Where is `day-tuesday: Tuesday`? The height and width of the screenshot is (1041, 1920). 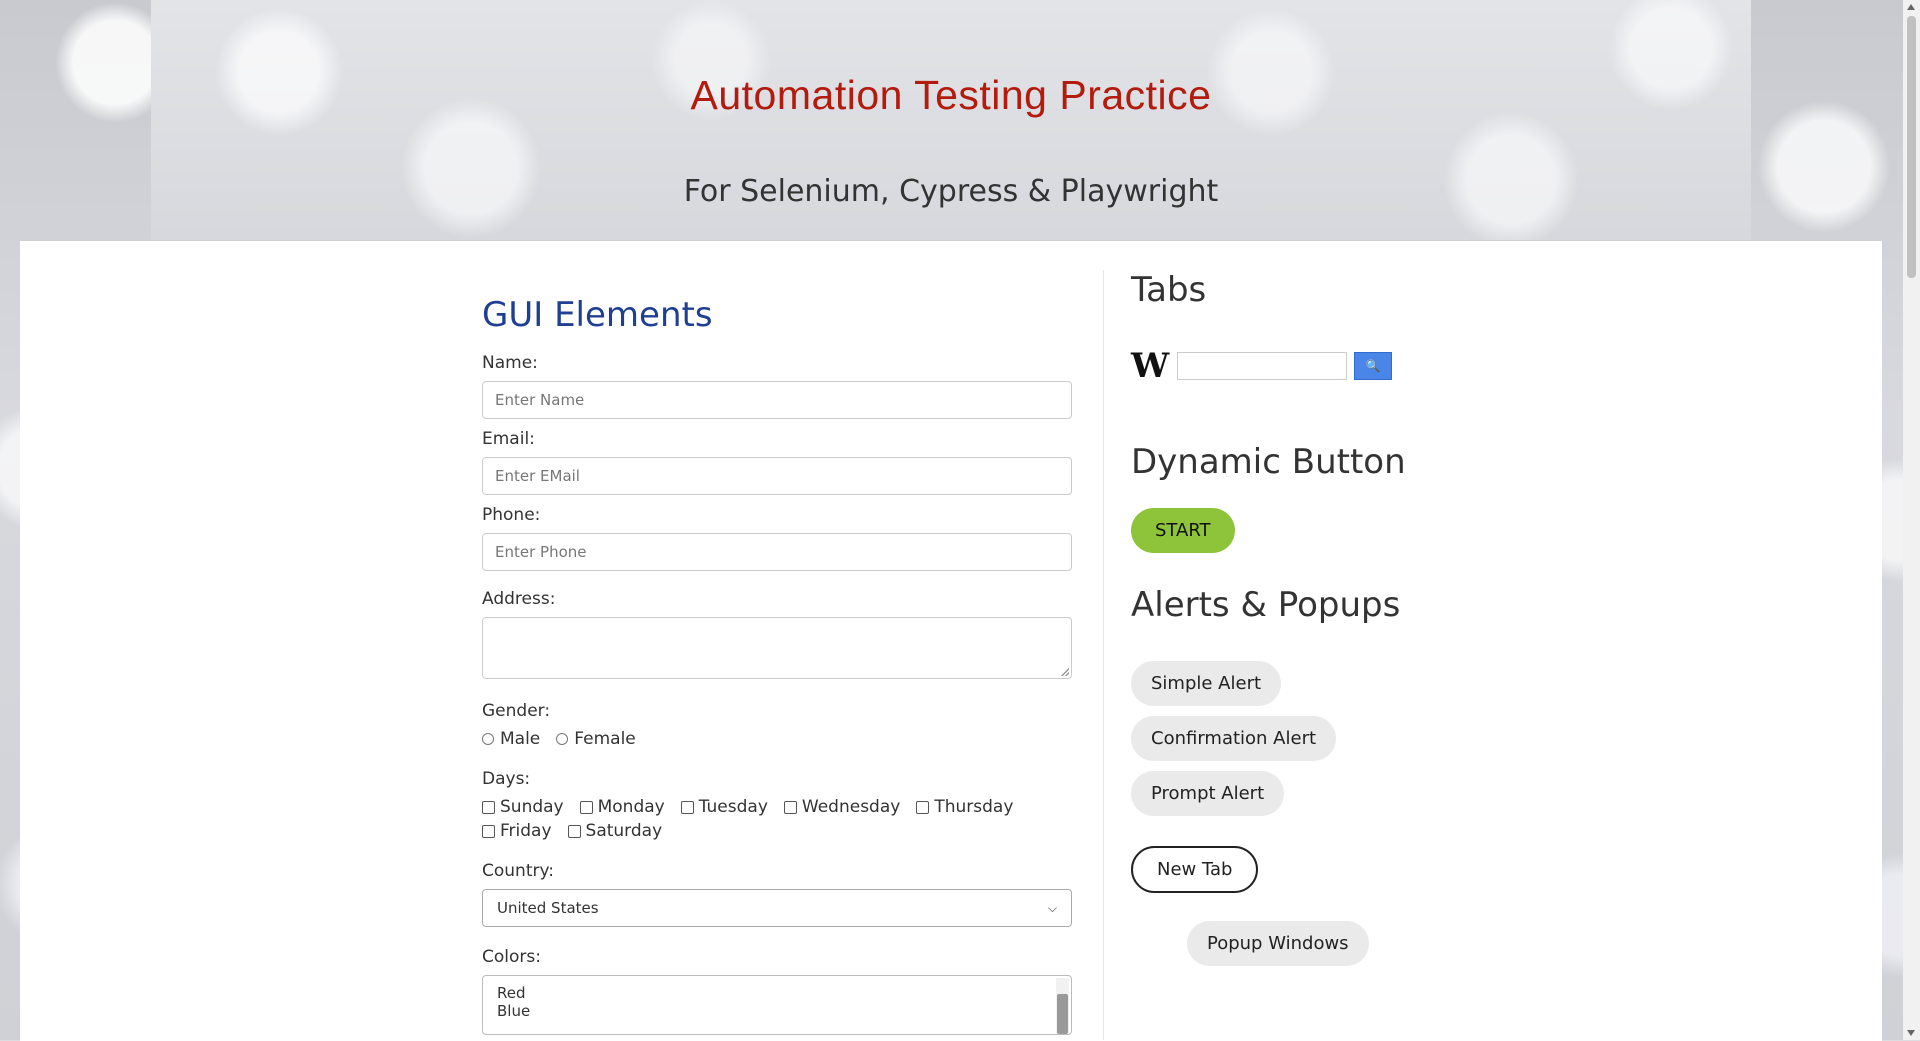
day-tuesday: Tuesday is located at coordinates (724, 807).